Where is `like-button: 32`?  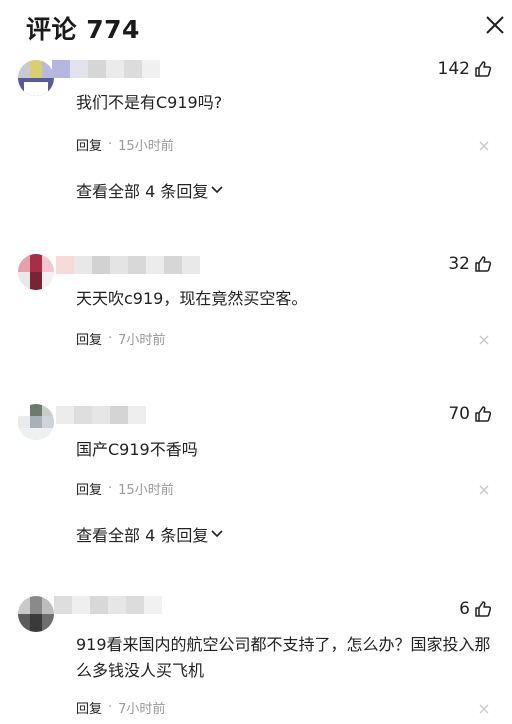
like-button: 32 is located at coordinates (470, 264).